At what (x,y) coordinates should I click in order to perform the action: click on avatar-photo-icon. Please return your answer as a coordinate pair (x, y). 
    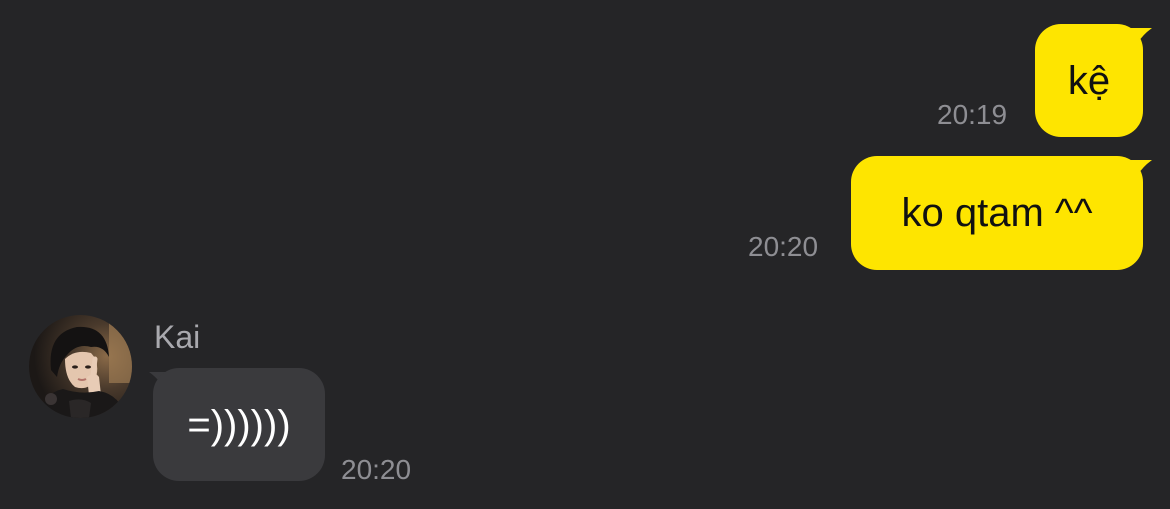
    Looking at the image, I should click on (80, 366).